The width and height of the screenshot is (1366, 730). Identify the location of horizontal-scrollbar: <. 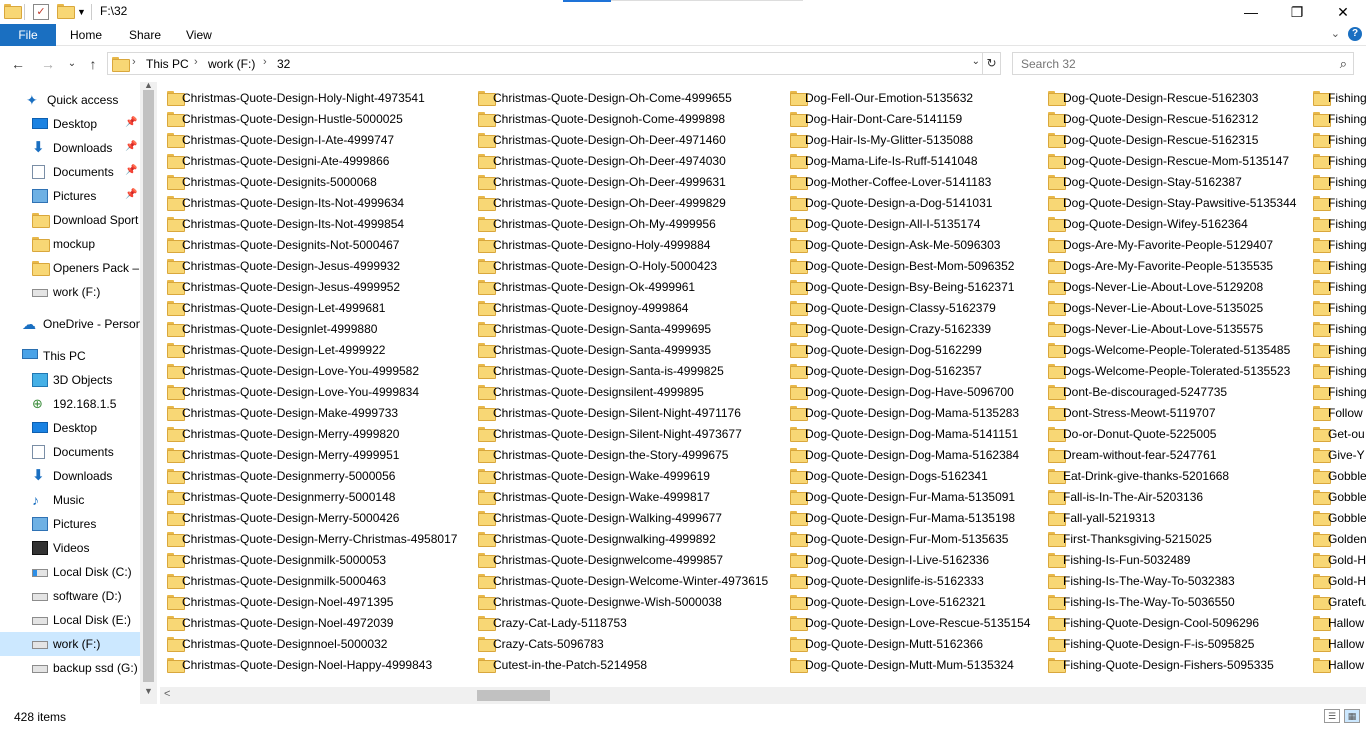
(763, 695).